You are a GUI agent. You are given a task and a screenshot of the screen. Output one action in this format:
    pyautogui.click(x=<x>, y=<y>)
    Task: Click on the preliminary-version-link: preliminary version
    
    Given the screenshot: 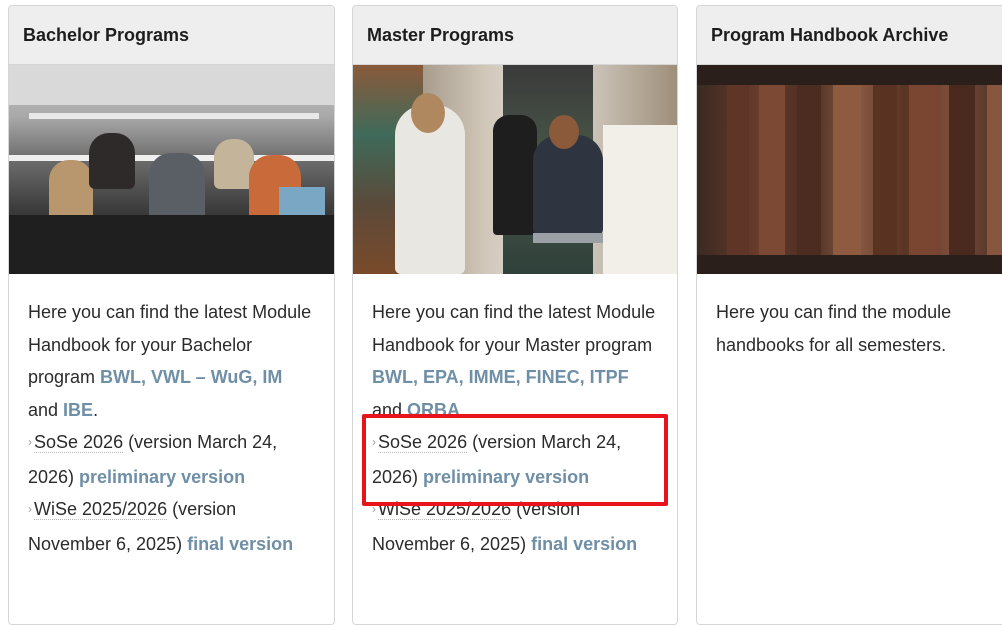 What is the action you would take?
    pyautogui.click(x=162, y=477)
    